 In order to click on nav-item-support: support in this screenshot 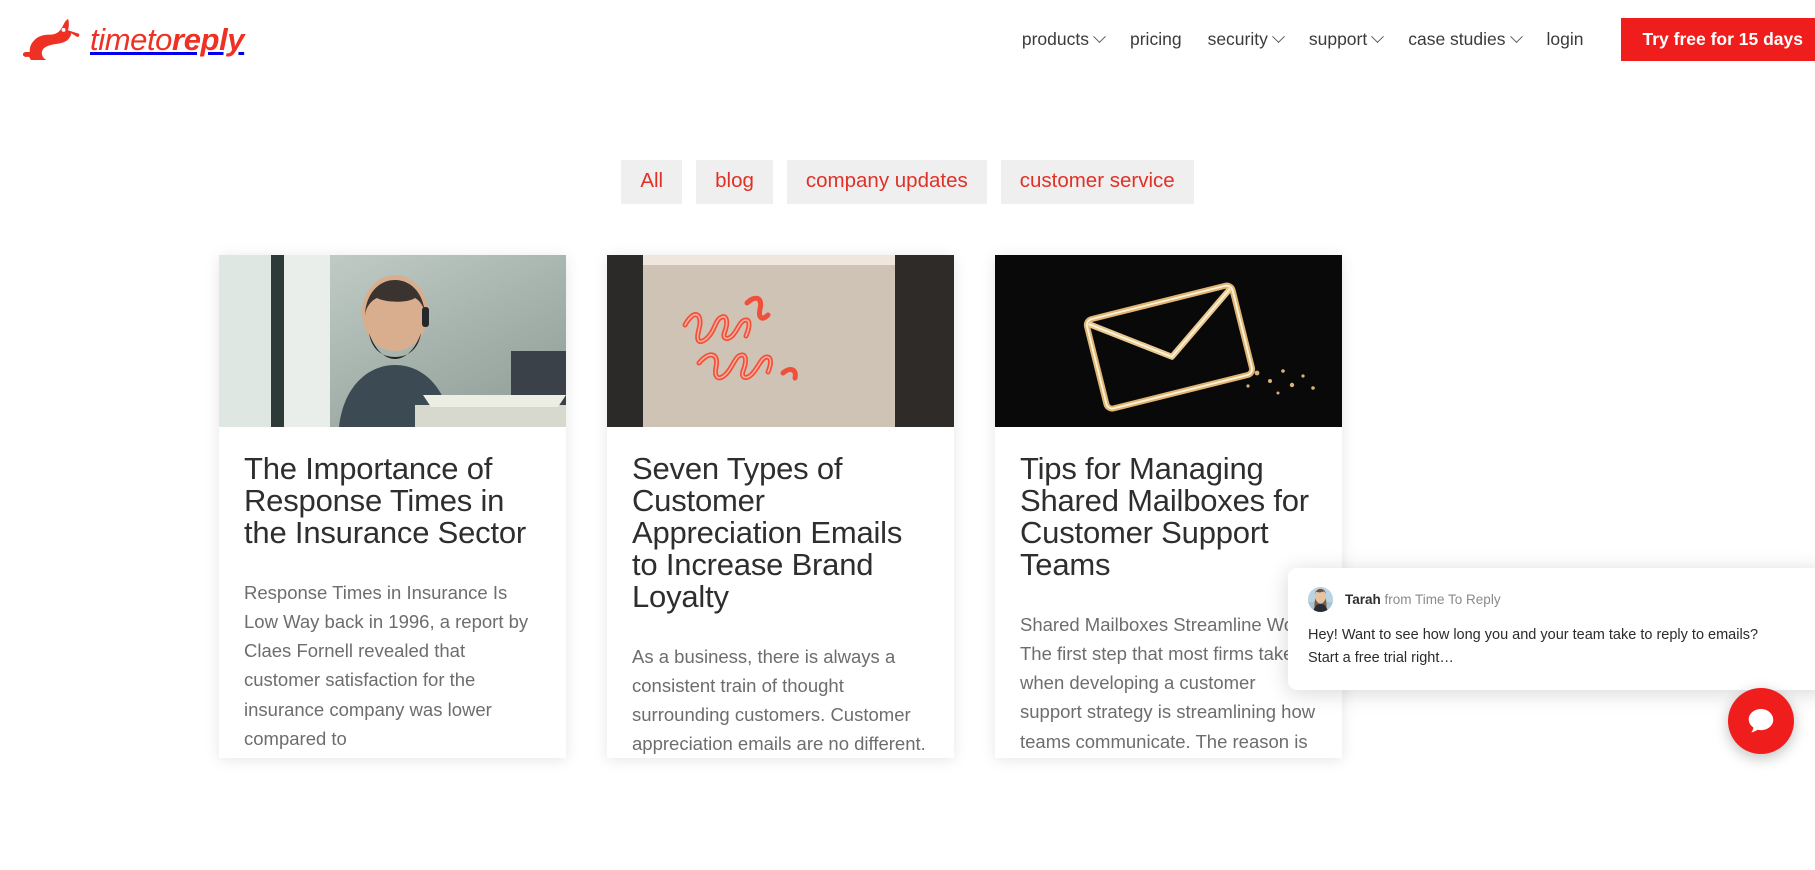, I will do `click(1345, 39)`.